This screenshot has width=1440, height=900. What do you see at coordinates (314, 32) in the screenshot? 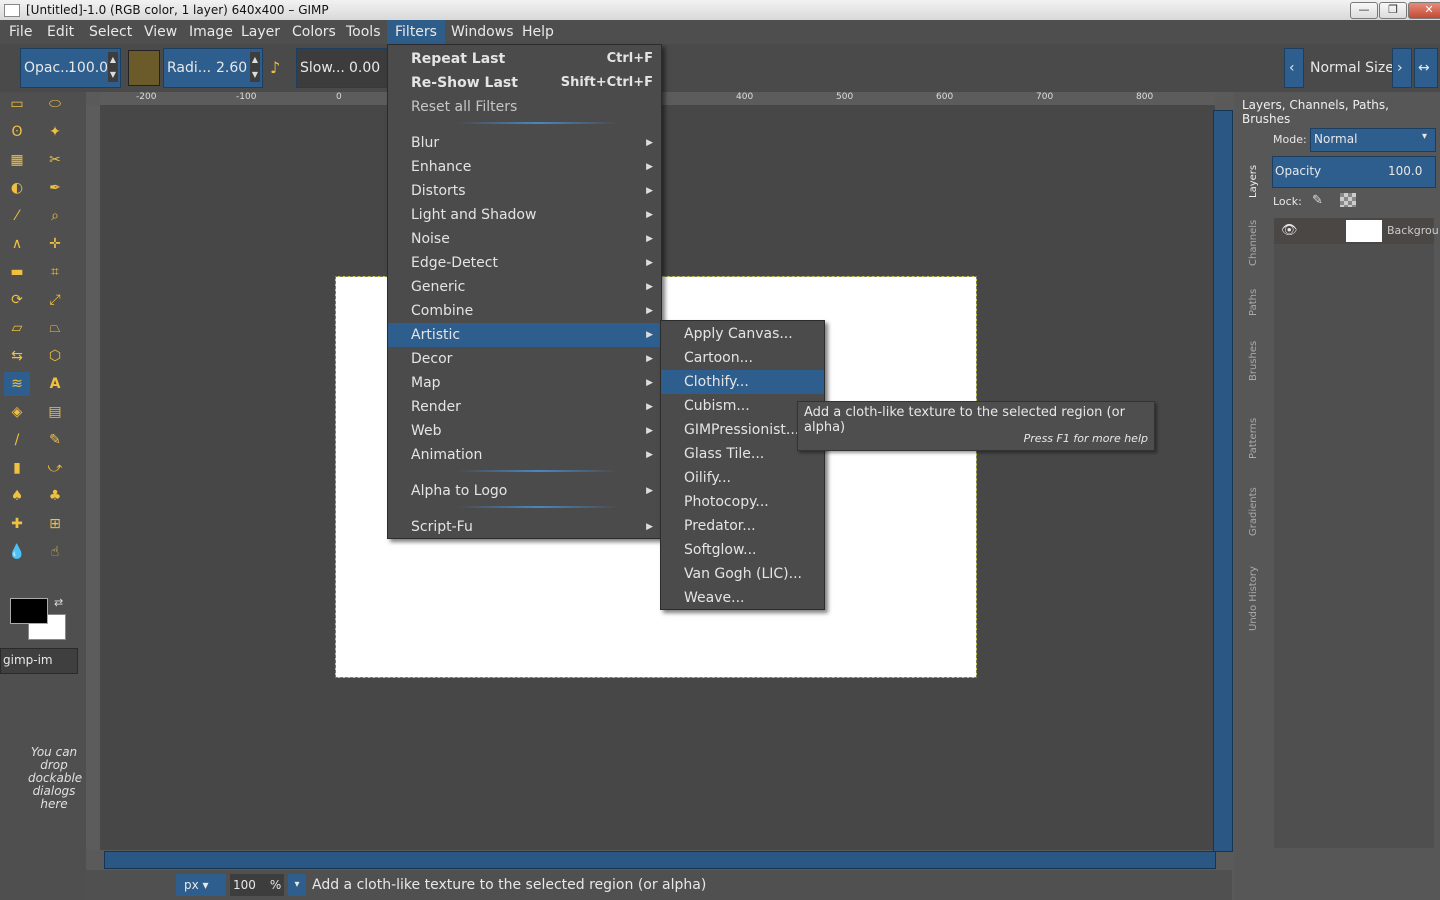
I see `menu-colors: Colors` at bounding box center [314, 32].